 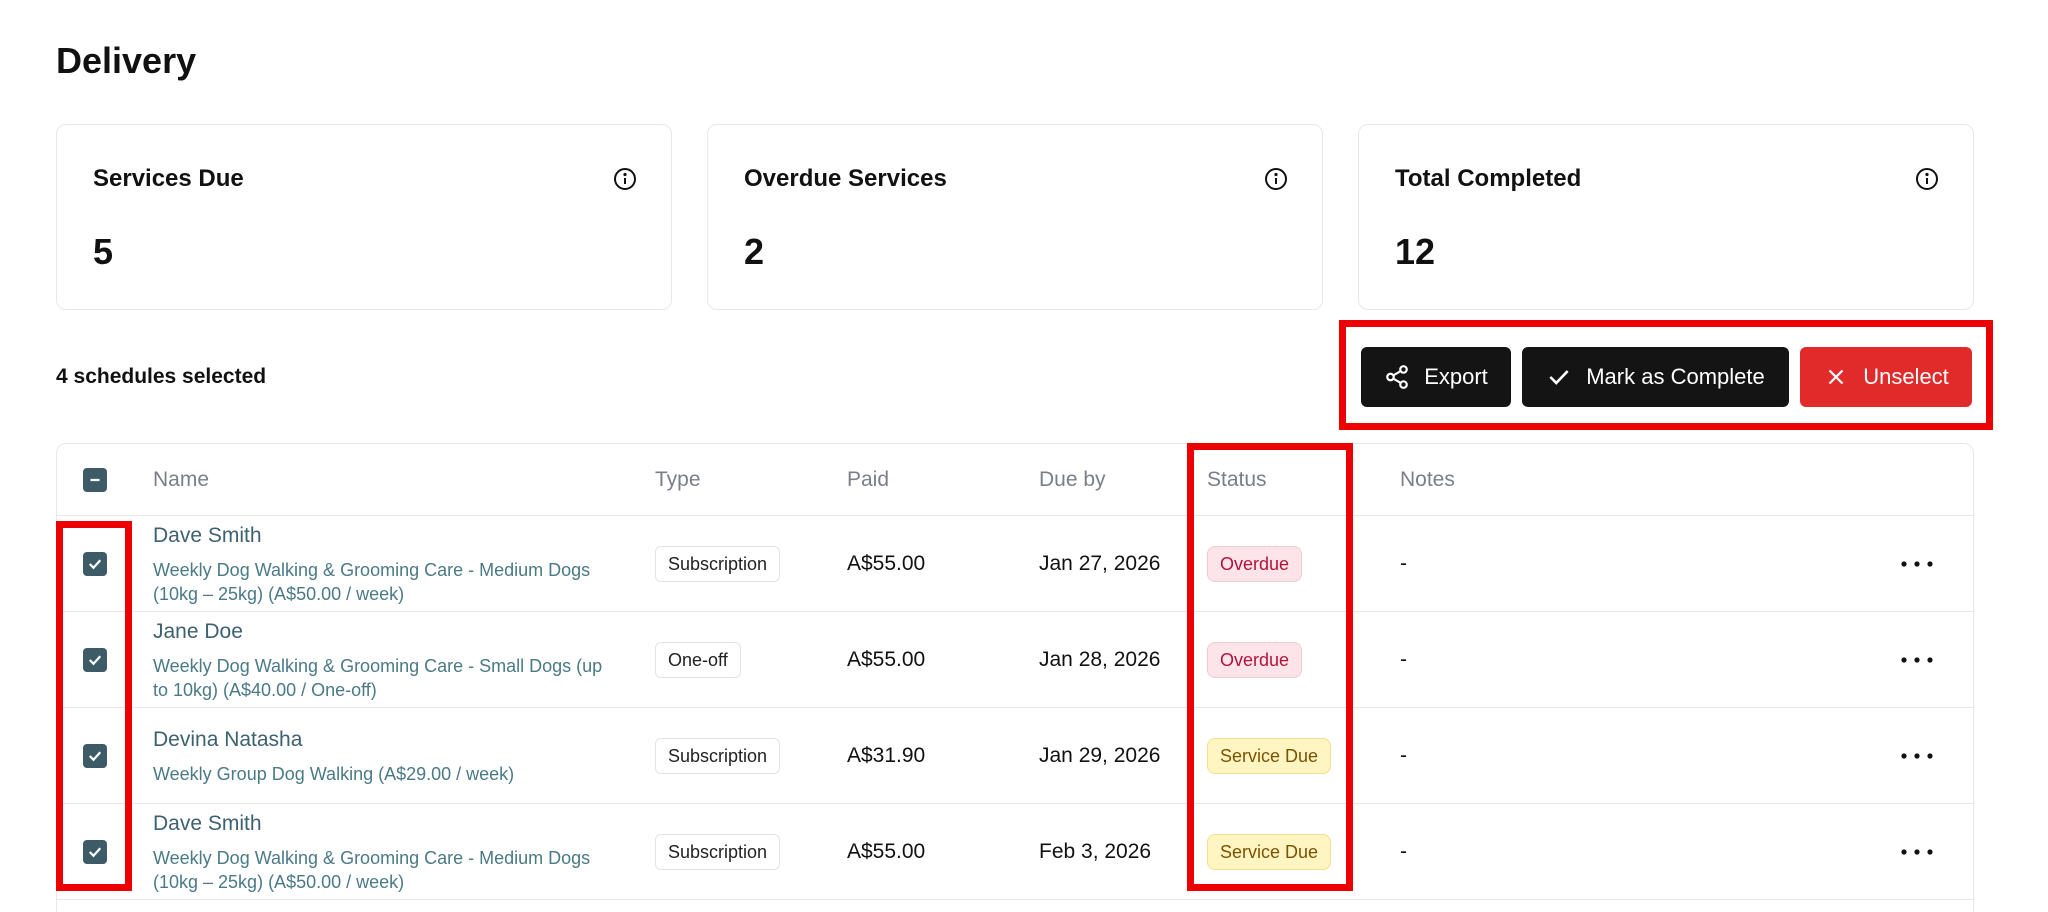 What do you see at coordinates (126, 60) in the screenshot?
I see `page-title: Delivery` at bounding box center [126, 60].